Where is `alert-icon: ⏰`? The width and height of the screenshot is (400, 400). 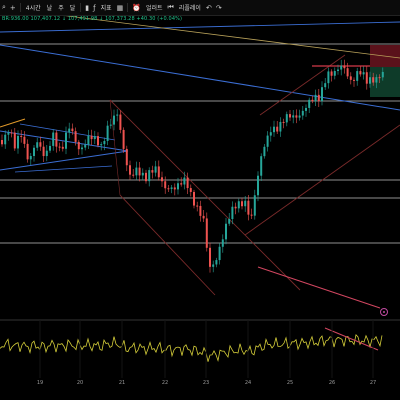
alert-icon: ⏰ is located at coordinates (136, 7).